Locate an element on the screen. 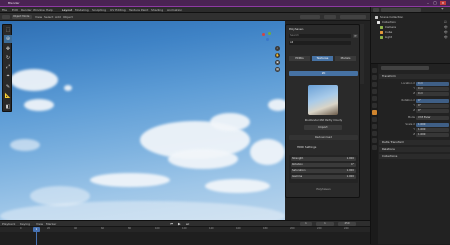 This screenshot has height=245, width=450. saturation-field: Saturation 1.000 is located at coordinates (323, 171).